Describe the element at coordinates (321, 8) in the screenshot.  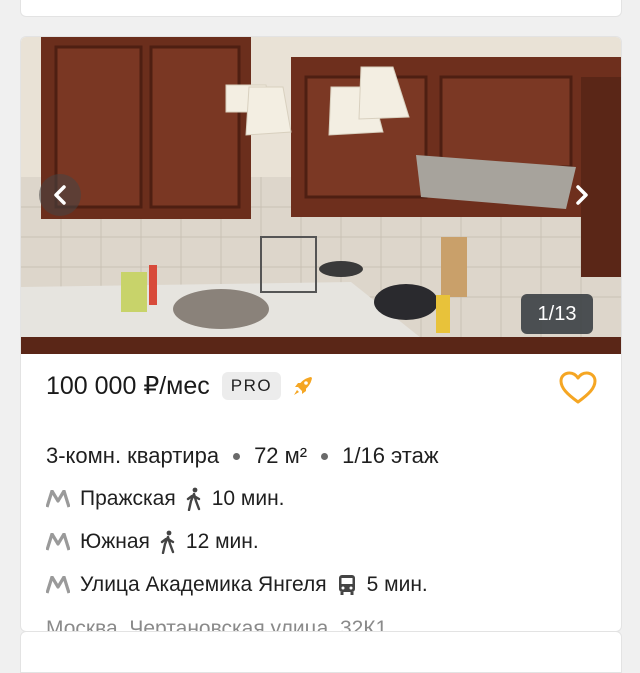
I see `previous-listing-card` at that location.